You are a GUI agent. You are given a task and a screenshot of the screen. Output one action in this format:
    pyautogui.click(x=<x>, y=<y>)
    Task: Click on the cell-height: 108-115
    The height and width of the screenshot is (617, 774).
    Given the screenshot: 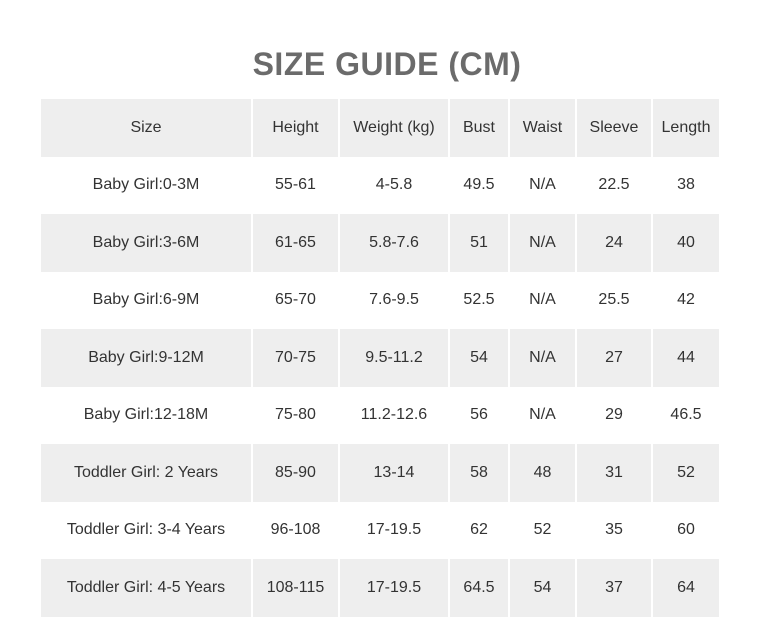 What is the action you would take?
    pyautogui.click(x=295, y=588)
    